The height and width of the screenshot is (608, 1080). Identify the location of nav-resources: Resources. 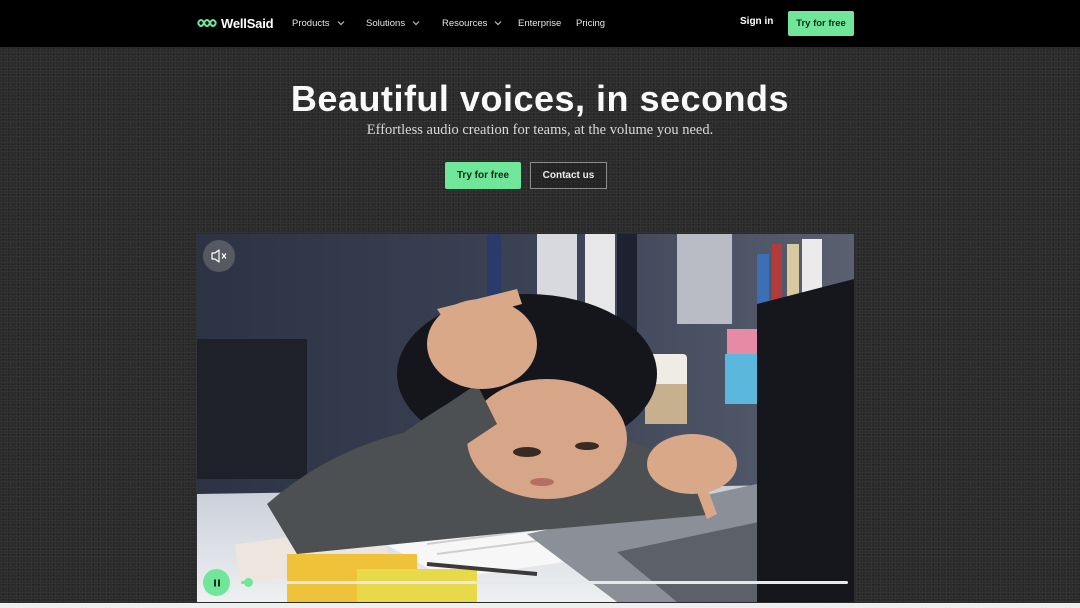
(472, 23).